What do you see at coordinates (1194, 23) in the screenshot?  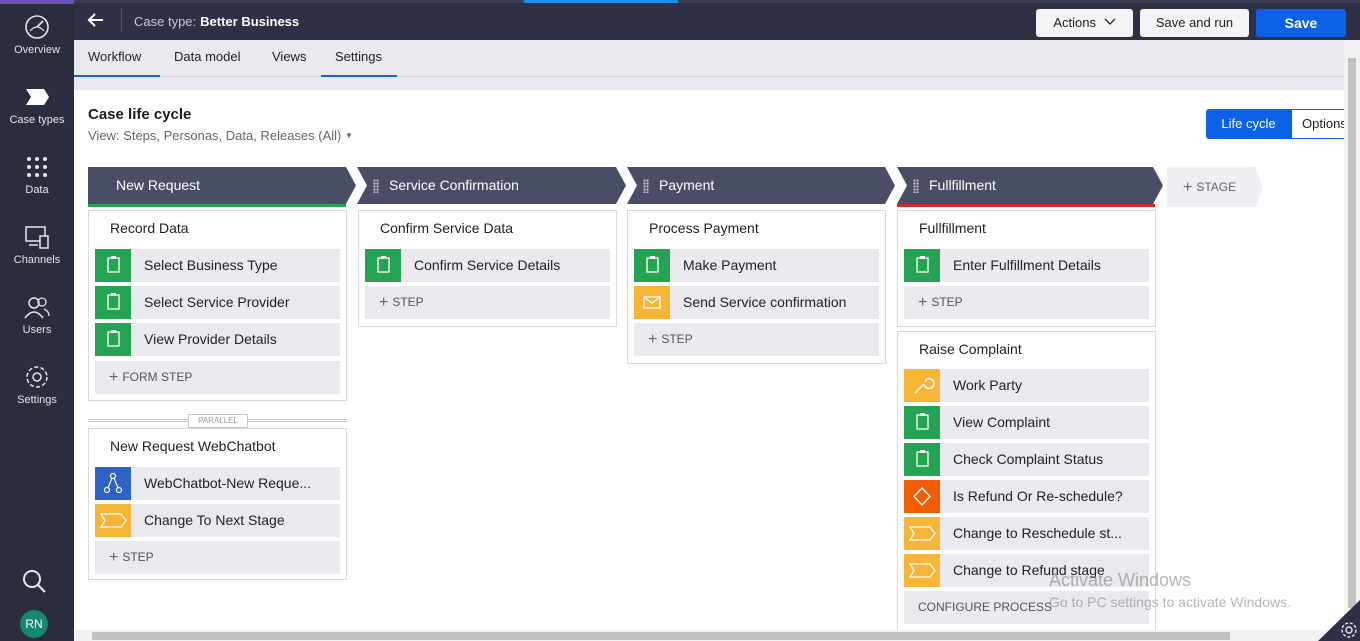 I see `save-and-run-button: Save and run` at bounding box center [1194, 23].